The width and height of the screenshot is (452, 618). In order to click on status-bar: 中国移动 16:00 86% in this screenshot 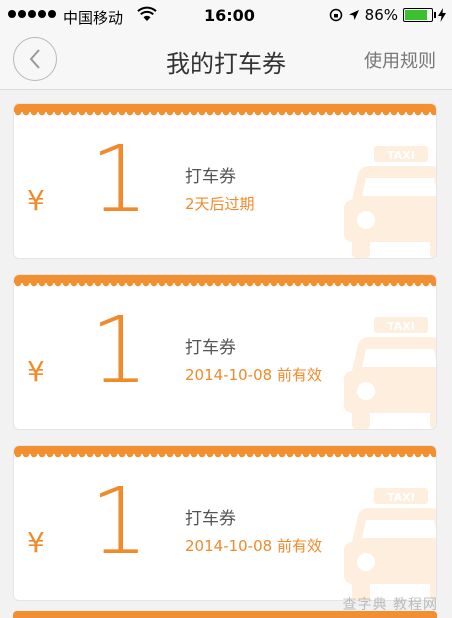, I will do `click(226, 17)`.